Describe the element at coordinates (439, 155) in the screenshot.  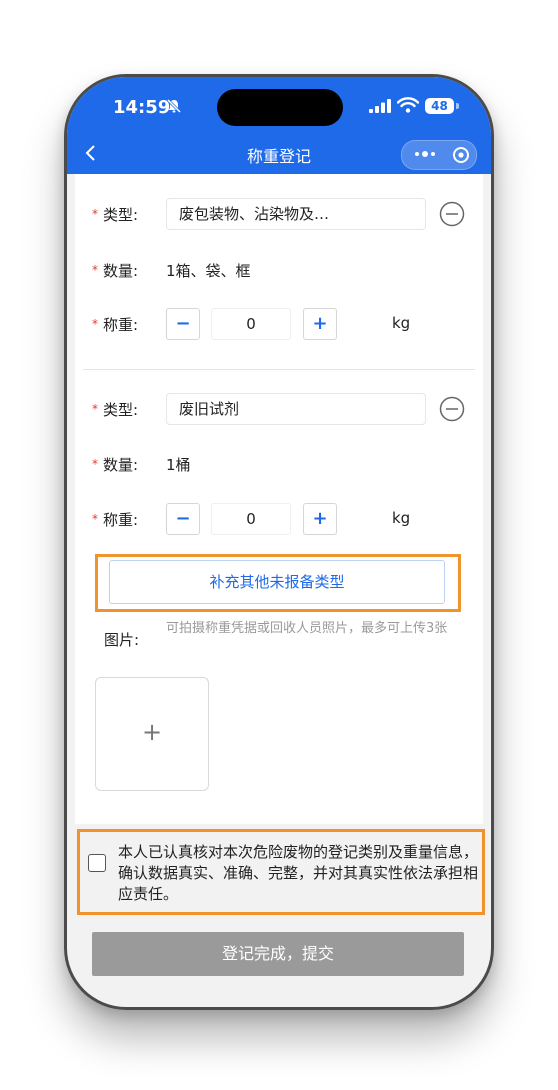
I see `mini-program-capsule` at that location.